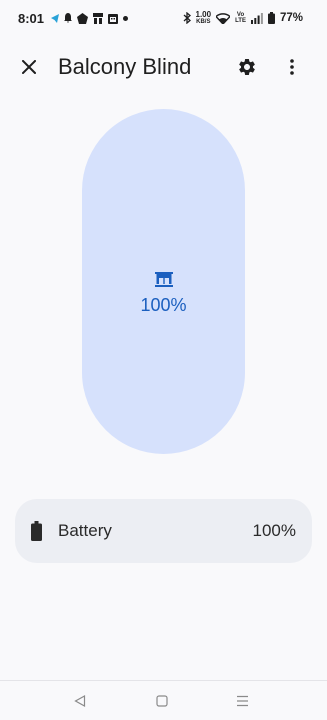  I want to click on status-battery-percent: 77%, so click(291, 18).